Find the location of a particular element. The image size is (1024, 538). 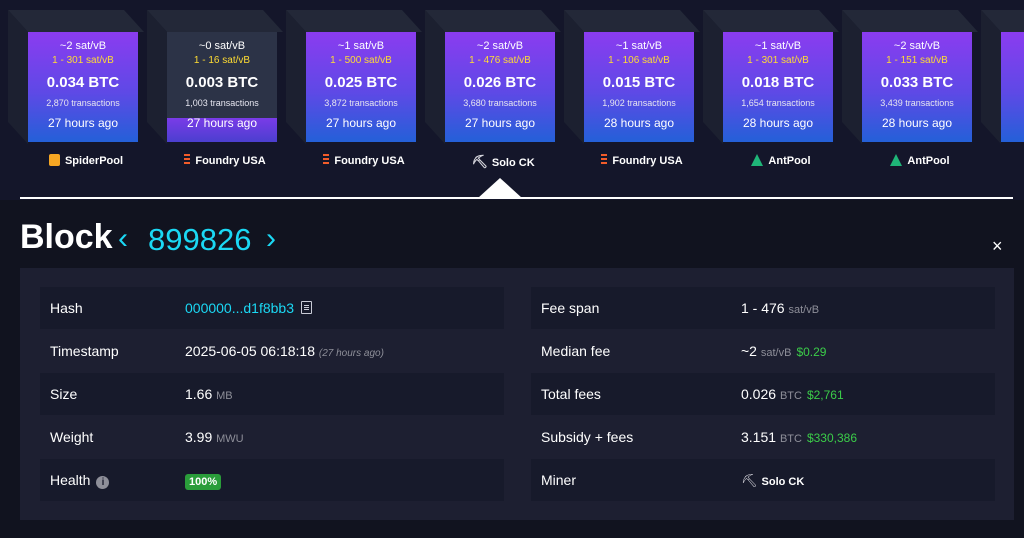

block-tx-count: 3,680 transactions is located at coordinates (500, 103).